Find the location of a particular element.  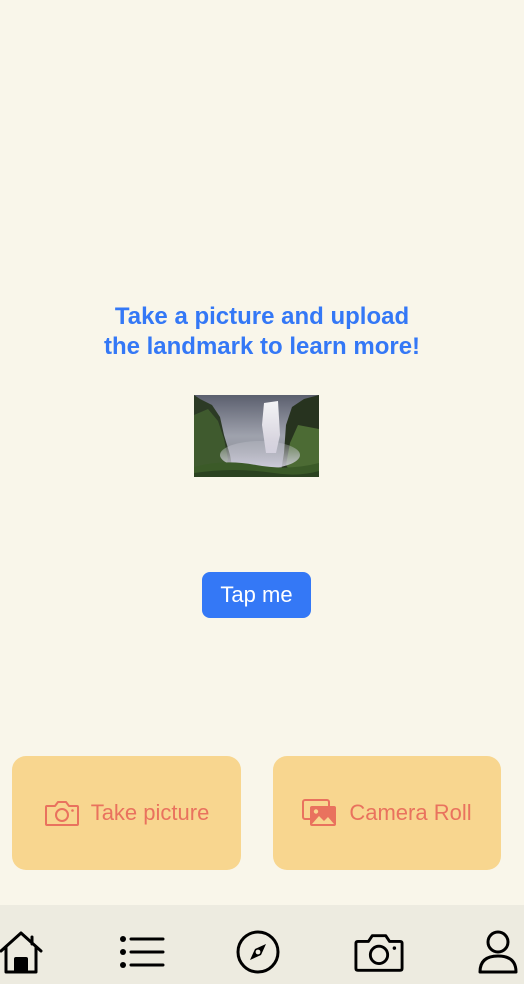

camera-roll-button: Camera Roll is located at coordinates (387, 813).